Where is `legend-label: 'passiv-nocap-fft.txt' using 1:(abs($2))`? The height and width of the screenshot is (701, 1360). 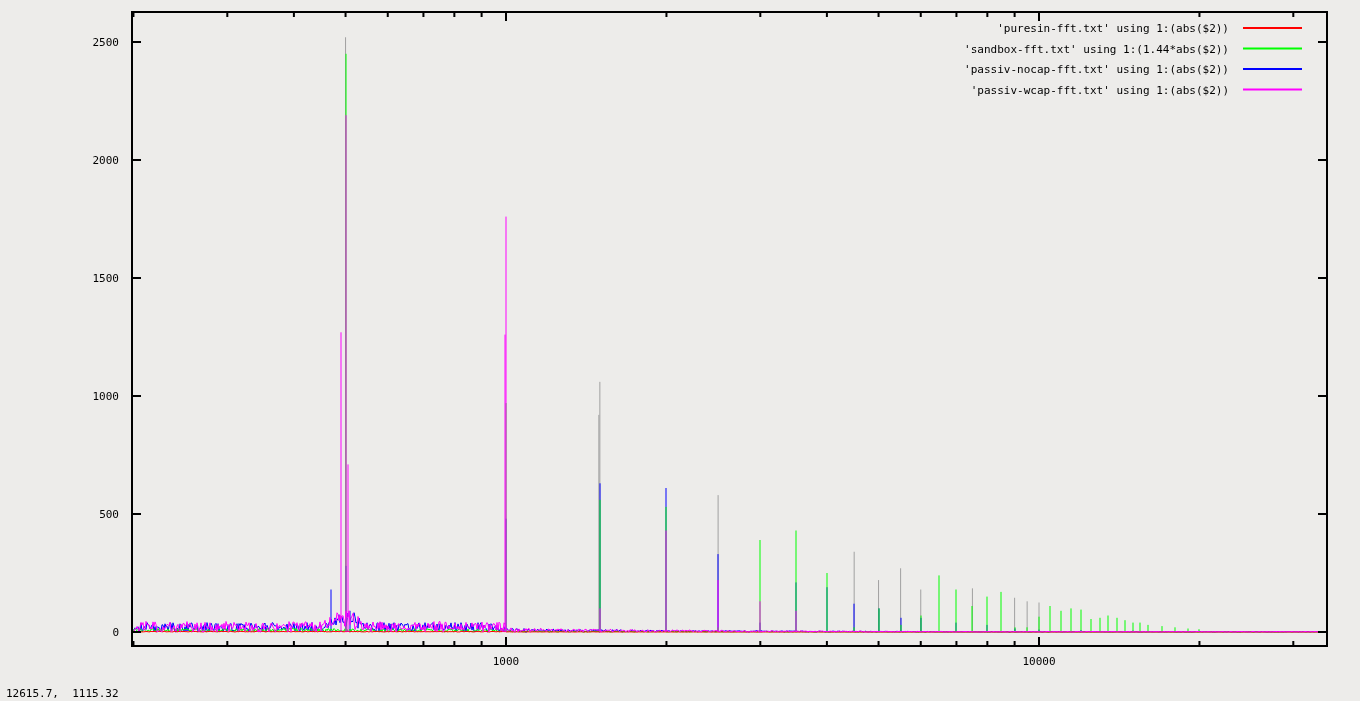
legend-label: 'passiv-nocap-fft.txt' using 1:(abs($2)) is located at coordinates (1096, 69).